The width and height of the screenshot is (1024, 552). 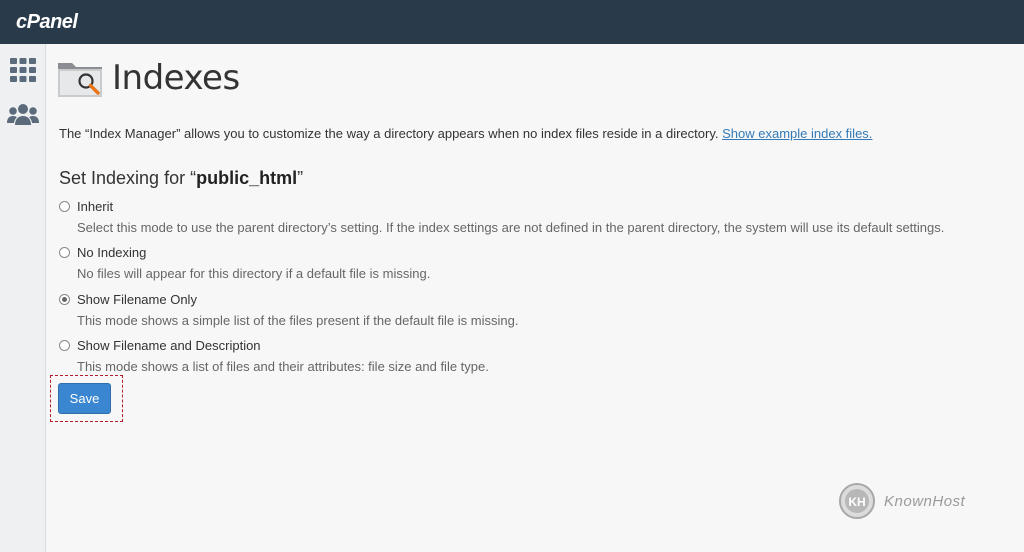 I want to click on show-filename-description-radio, so click(x=64, y=345).